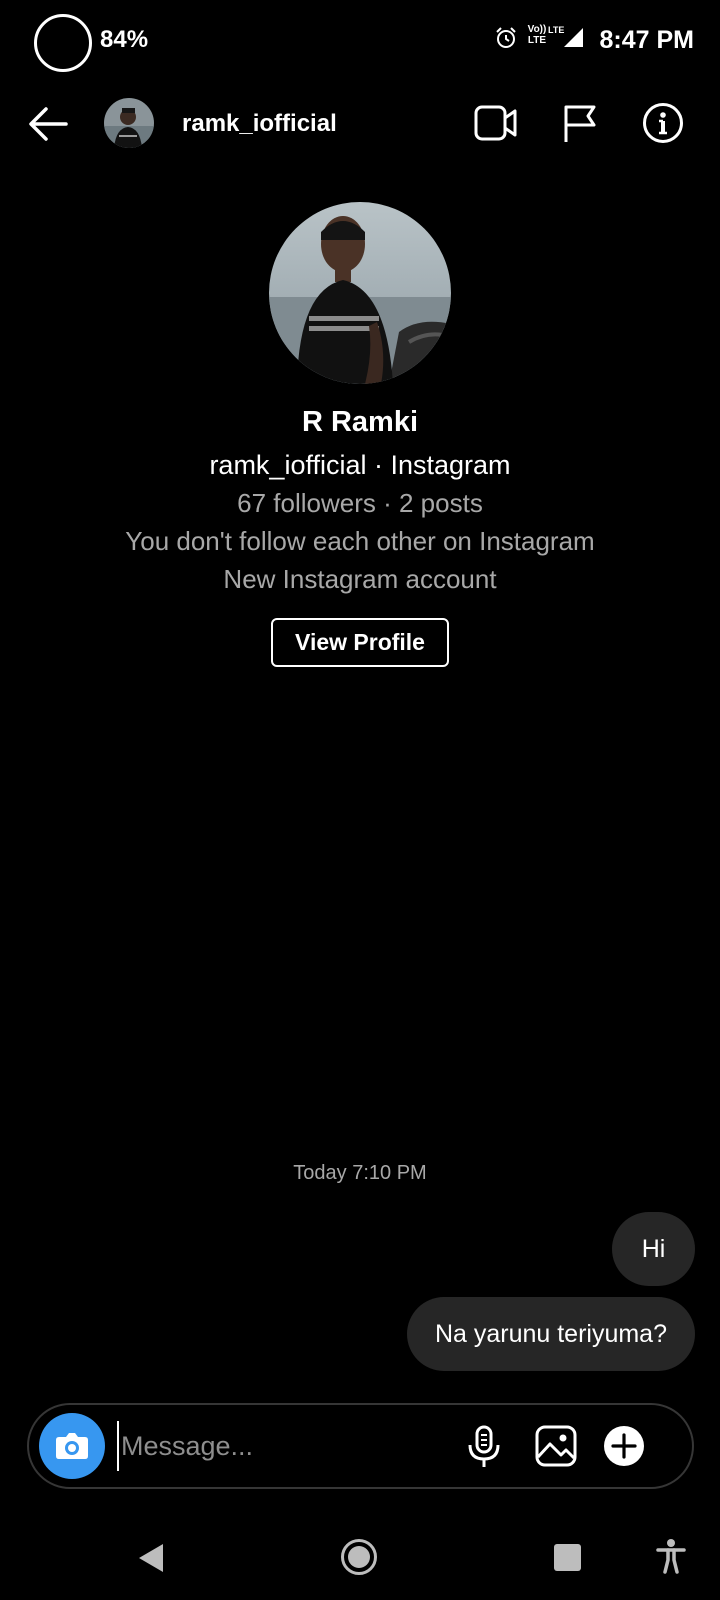 This screenshot has width=720, height=1600. I want to click on alarm-icon, so click(506, 37).